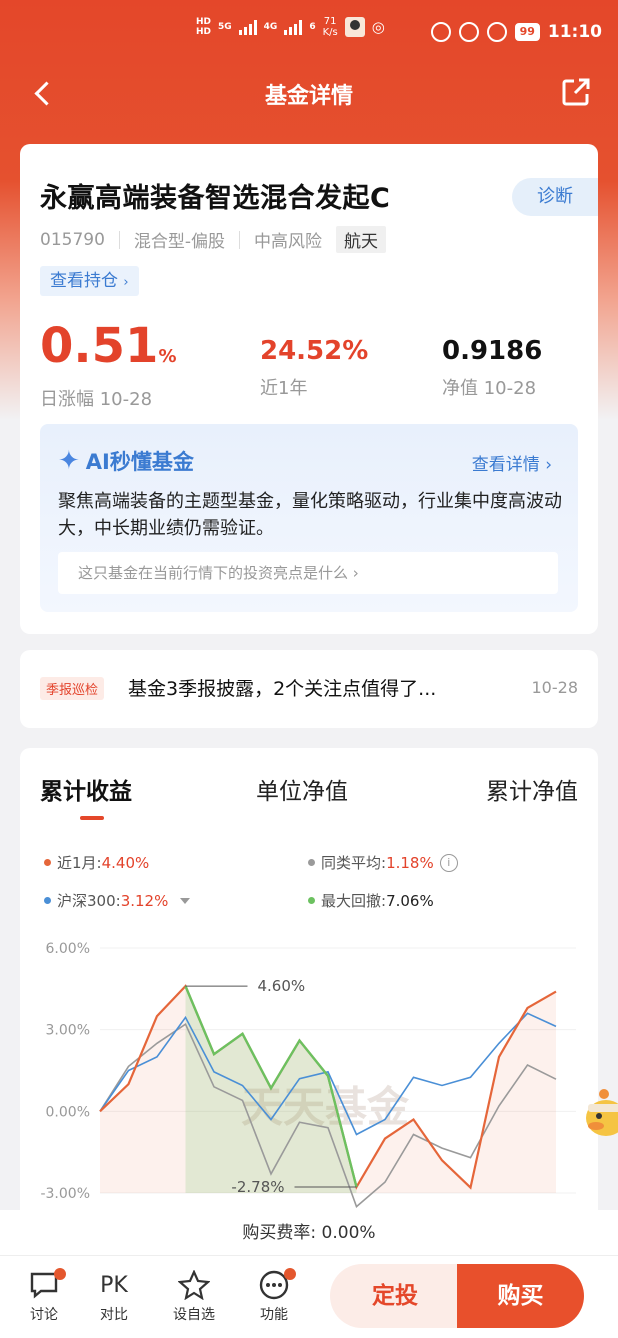  Describe the element at coordinates (354, 27) in the screenshot. I see `app-notification-avatar-icon` at that location.